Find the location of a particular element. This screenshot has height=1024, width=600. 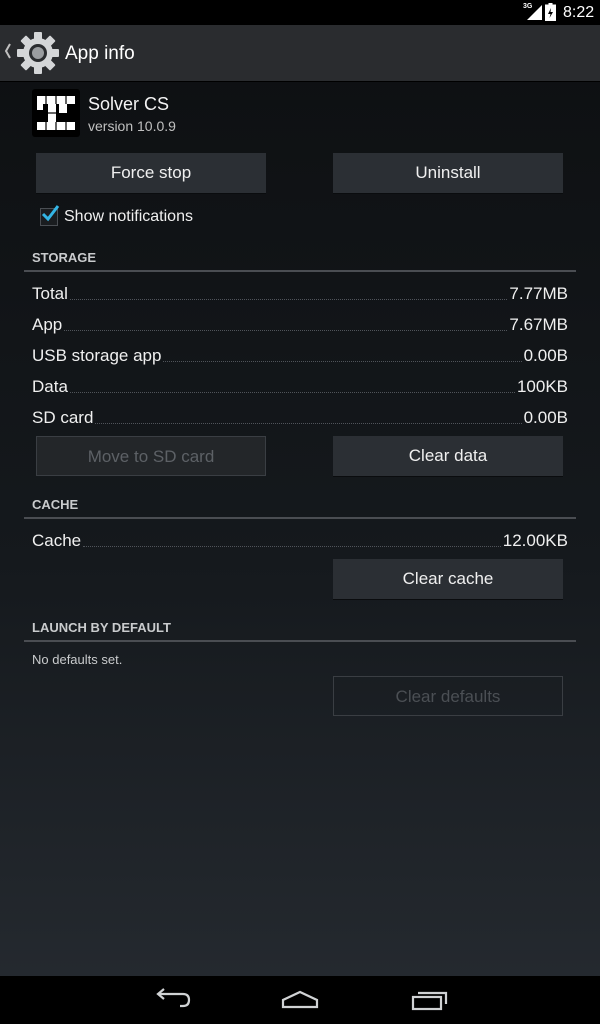

navigation-bar is located at coordinates (300, 1000).